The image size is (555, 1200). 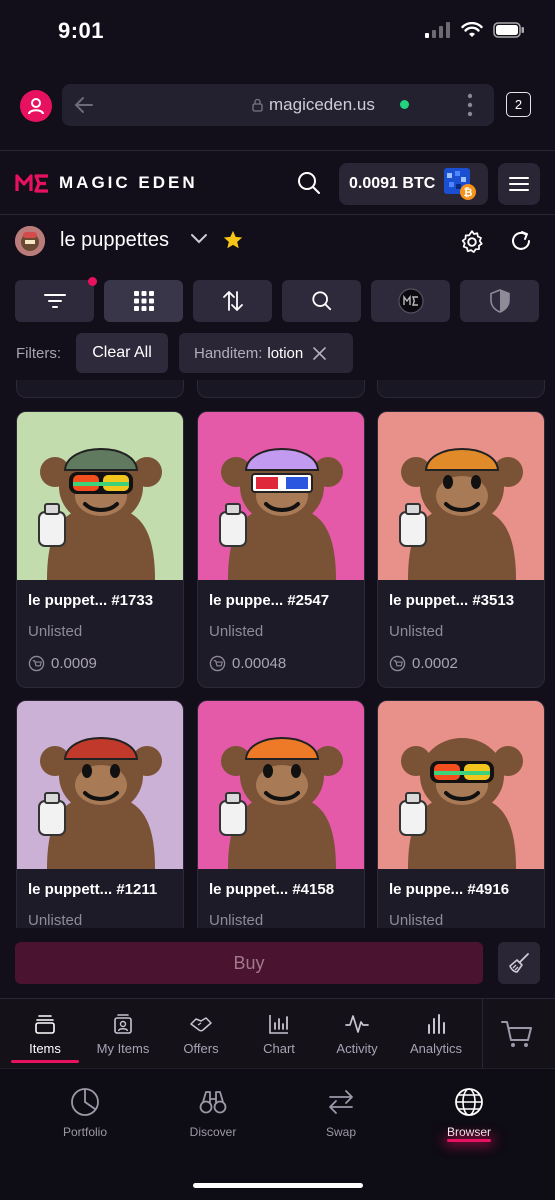 I want to click on collection-bar: le puppettes, so click(x=277, y=240).